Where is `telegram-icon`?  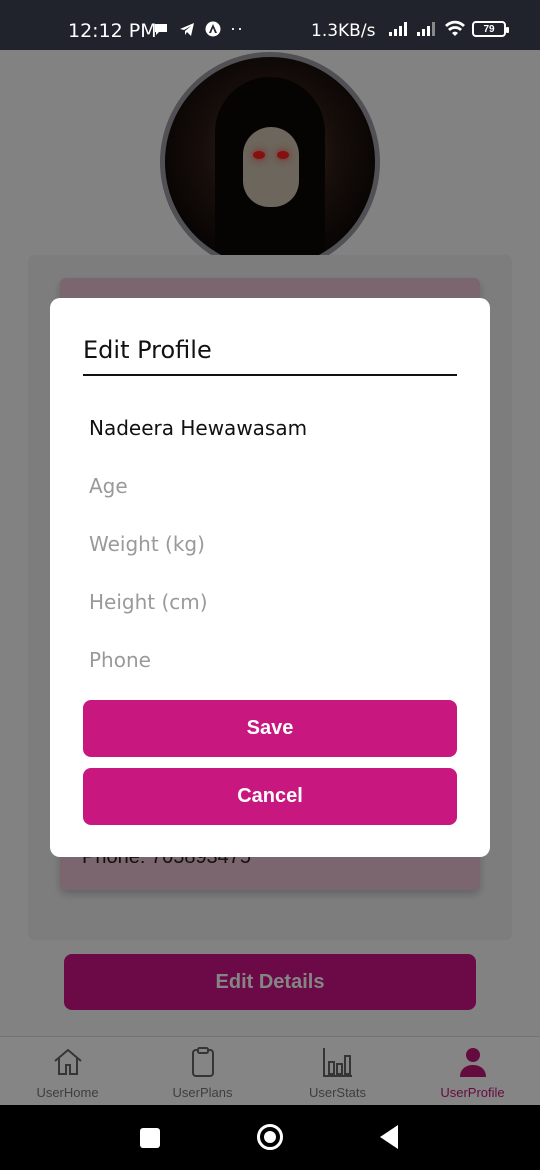
telegram-icon is located at coordinates (187, 29).